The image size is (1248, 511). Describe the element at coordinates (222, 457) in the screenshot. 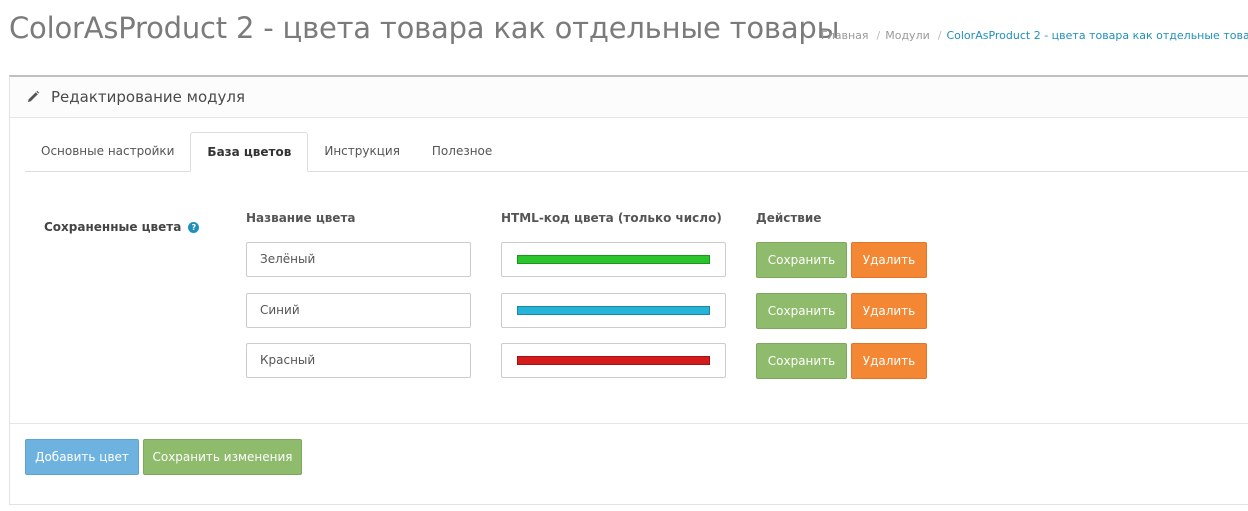

I see `save-changes-button: Сохранить изменения` at that location.